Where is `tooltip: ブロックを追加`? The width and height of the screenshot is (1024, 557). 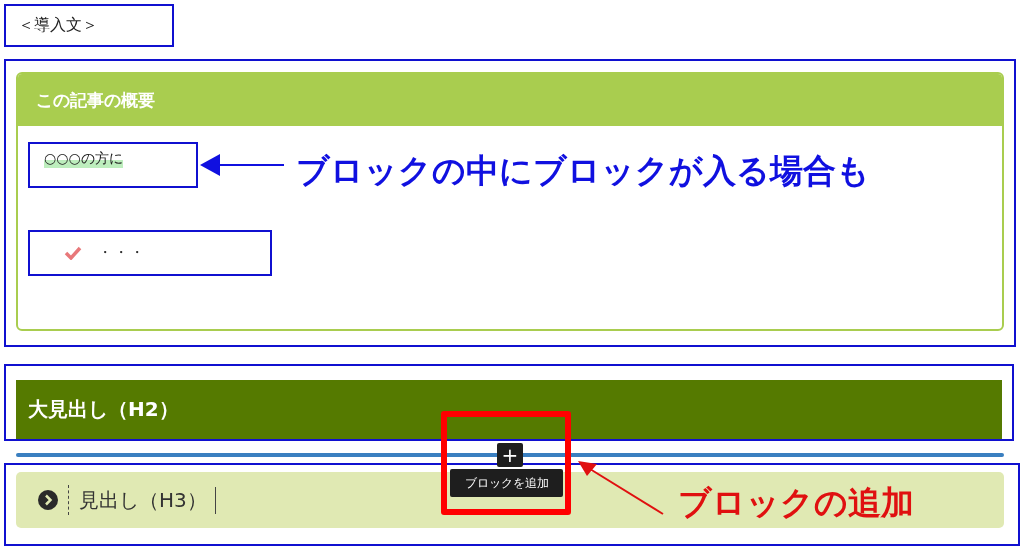
tooltip: ブロックを追加 is located at coordinates (506, 483).